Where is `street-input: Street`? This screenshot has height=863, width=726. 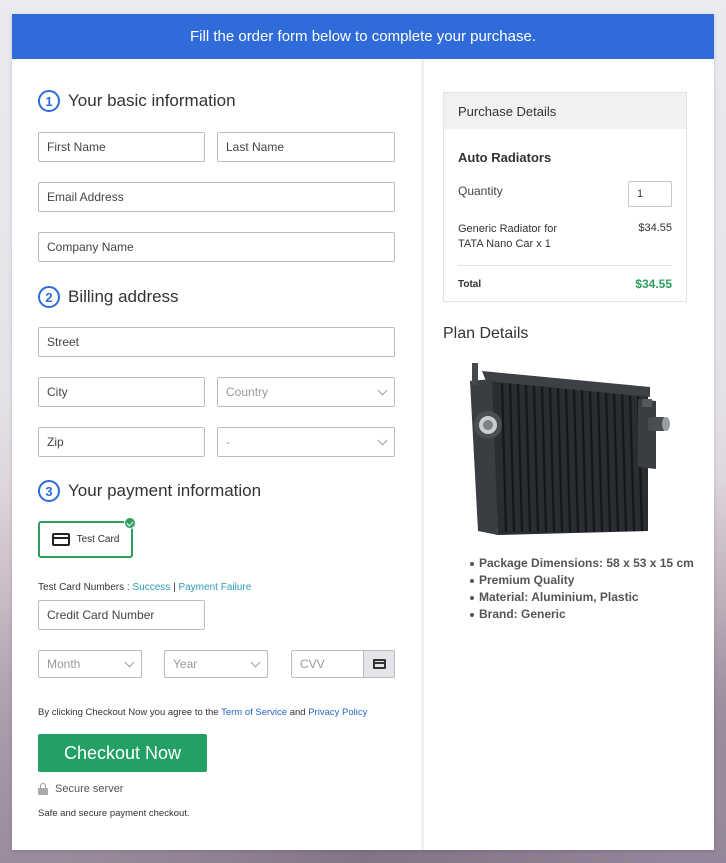
street-input: Street is located at coordinates (216, 342).